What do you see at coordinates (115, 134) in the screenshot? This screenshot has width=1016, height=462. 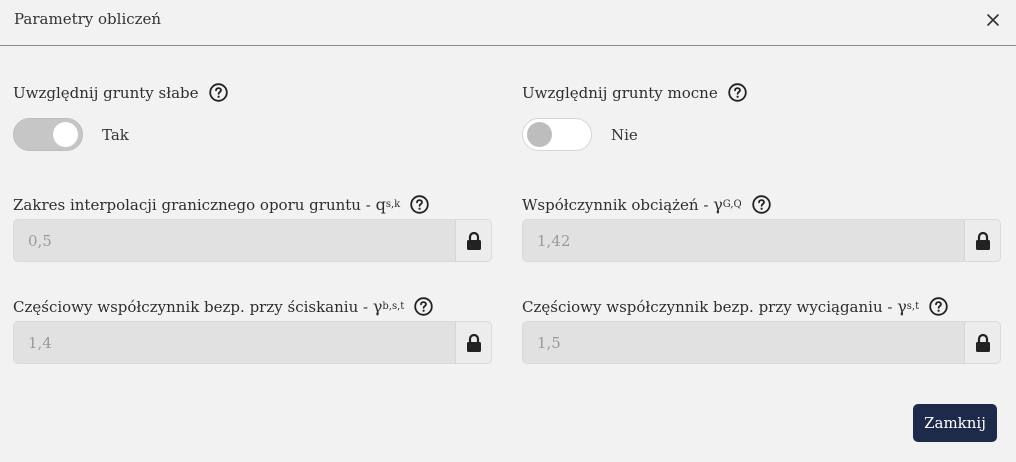 I see `weak-soils-state: Tak` at bounding box center [115, 134].